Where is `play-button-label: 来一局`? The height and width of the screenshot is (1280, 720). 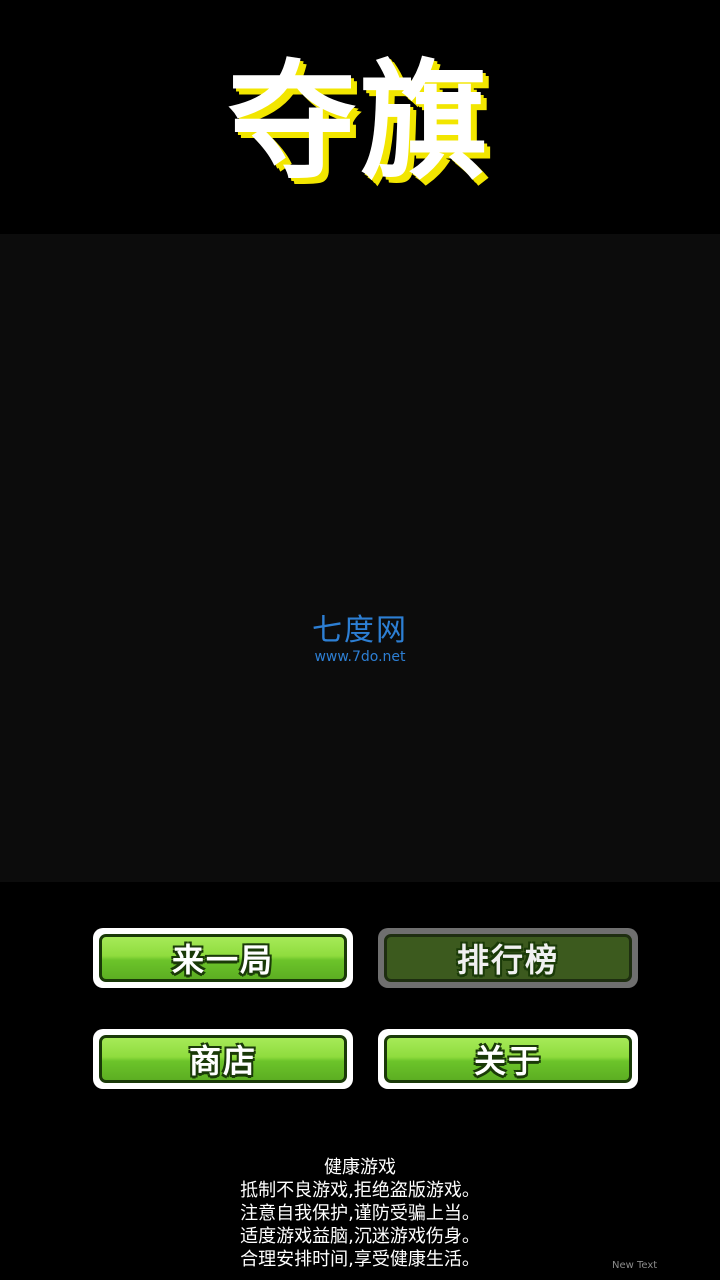 play-button-label: 来一局 is located at coordinates (222, 960).